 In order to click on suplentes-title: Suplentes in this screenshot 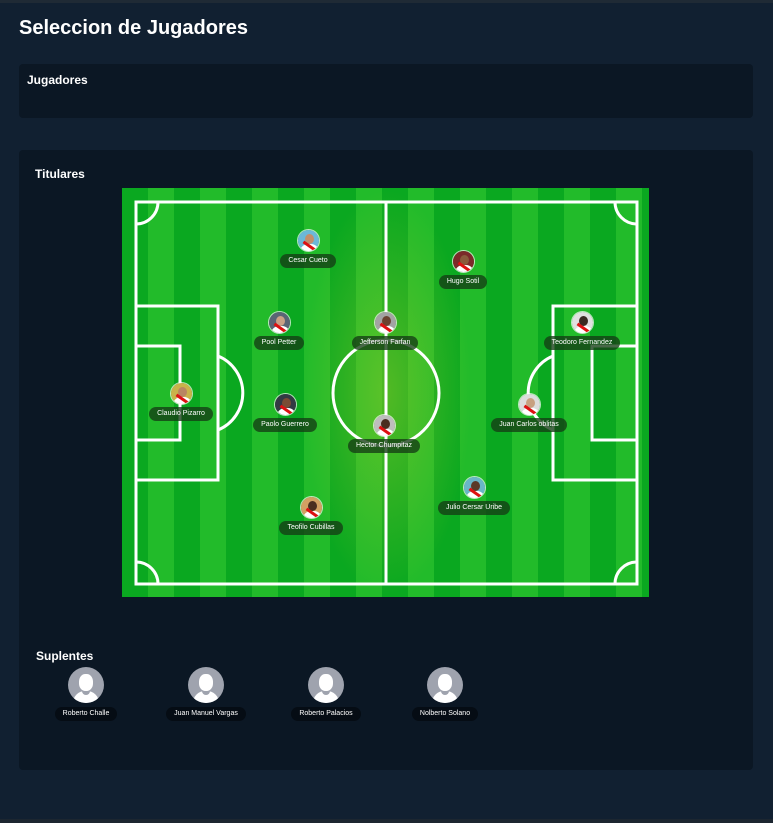, I will do `click(65, 656)`.